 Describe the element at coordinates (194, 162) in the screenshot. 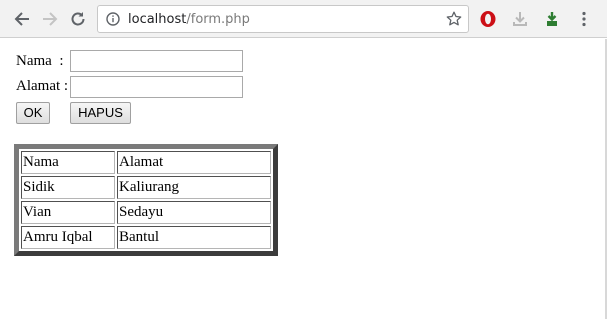

I see `table-header-cell: Alamat` at that location.